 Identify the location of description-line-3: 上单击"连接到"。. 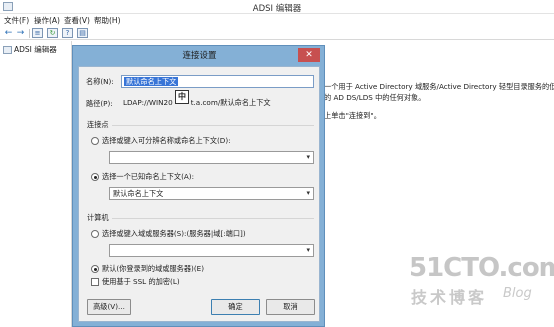
(352, 115).